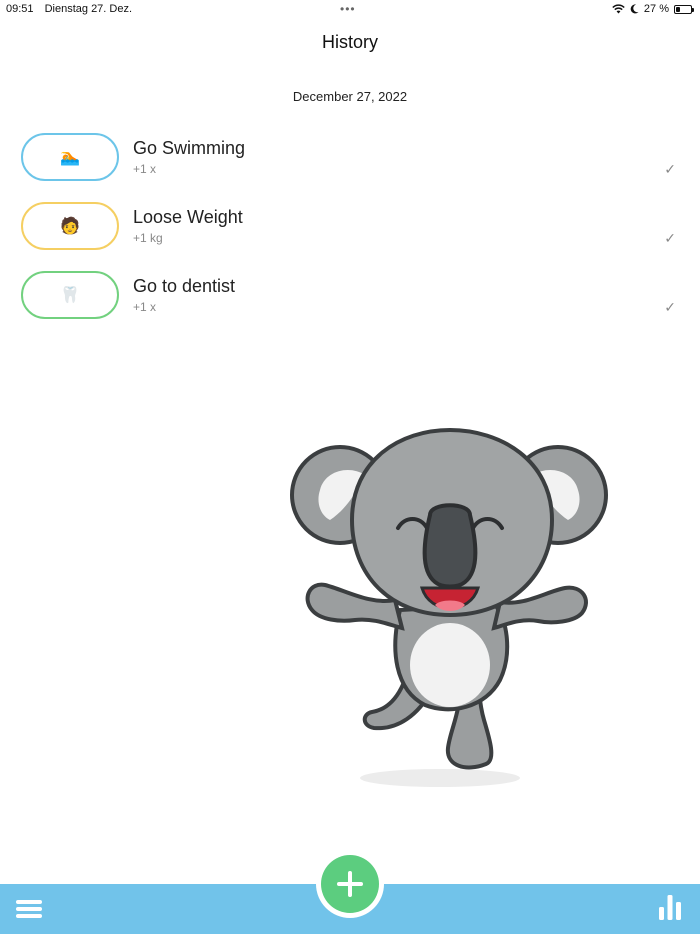 This screenshot has height=934, width=700. What do you see at coordinates (88, 9) in the screenshot?
I see `status-date: Dienstag 27. Dez.` at bounding box center [88, 9].